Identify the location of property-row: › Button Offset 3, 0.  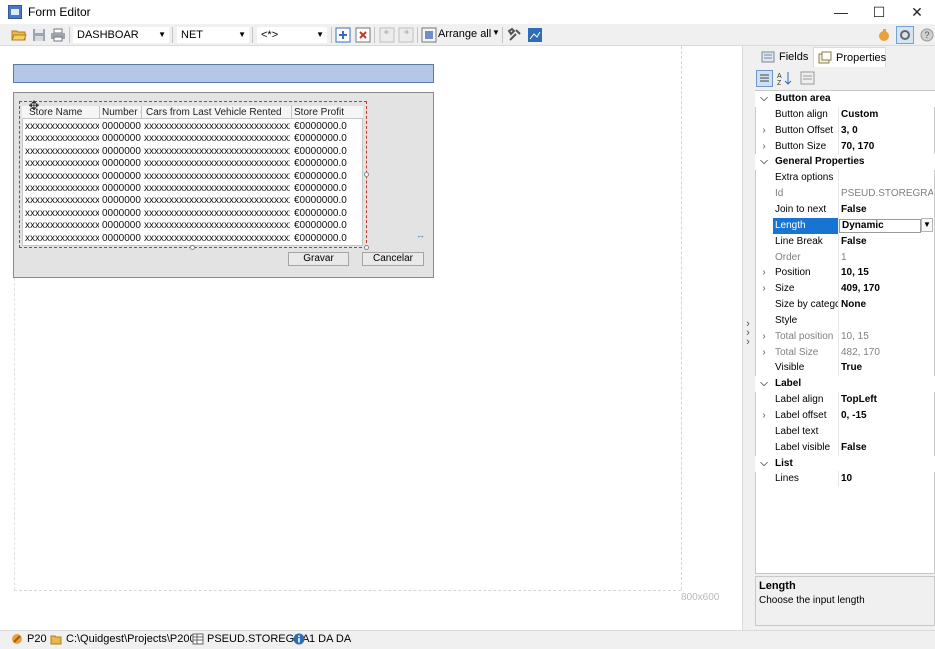
(845, 130).